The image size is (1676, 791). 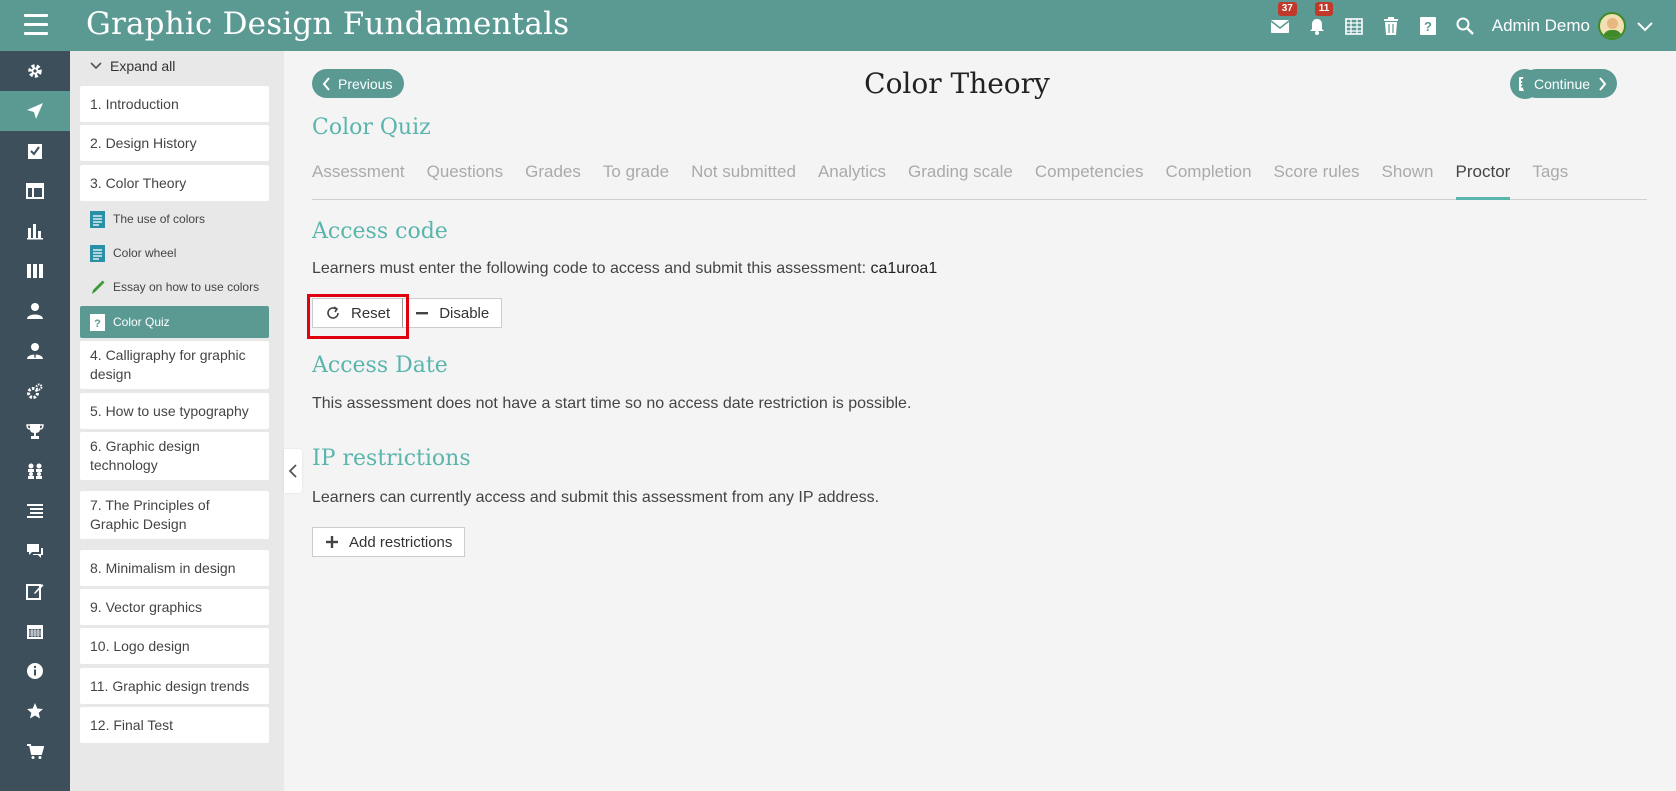 I want to click on rail-edit, so click(x=35, y=591).